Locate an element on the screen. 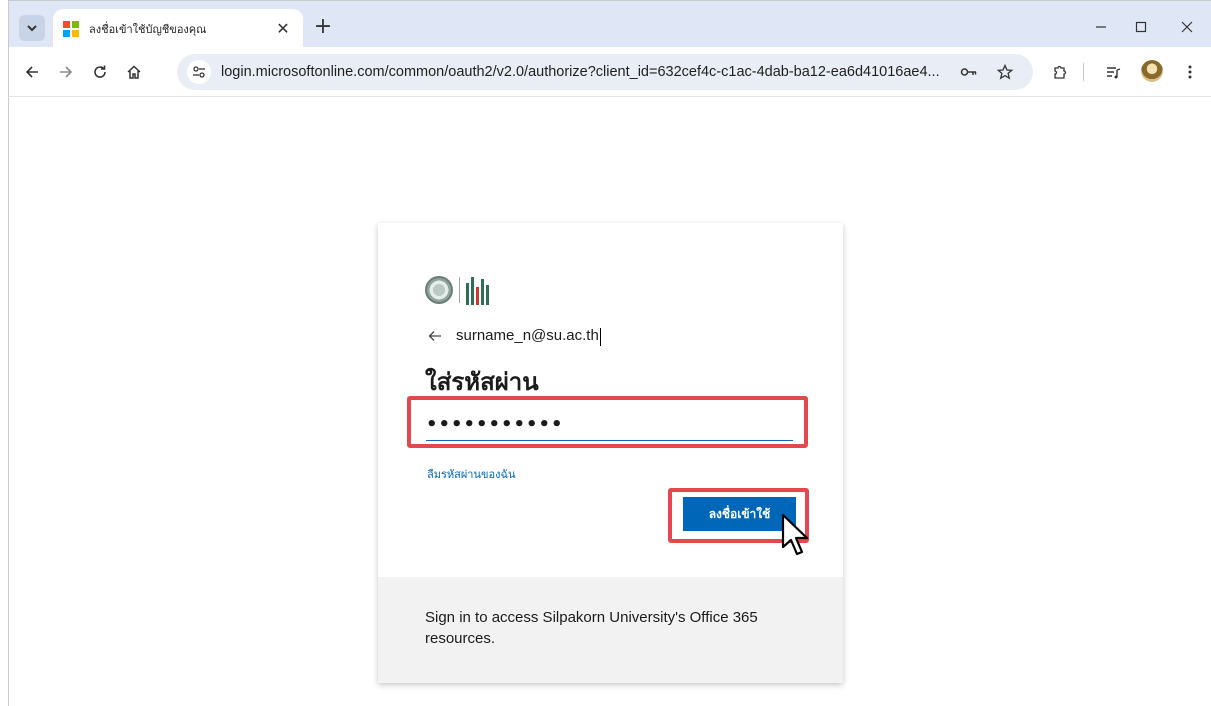 The height and width of the screenshot is (706, 1211). maximize-icon is located at coordinates (1141, 27).